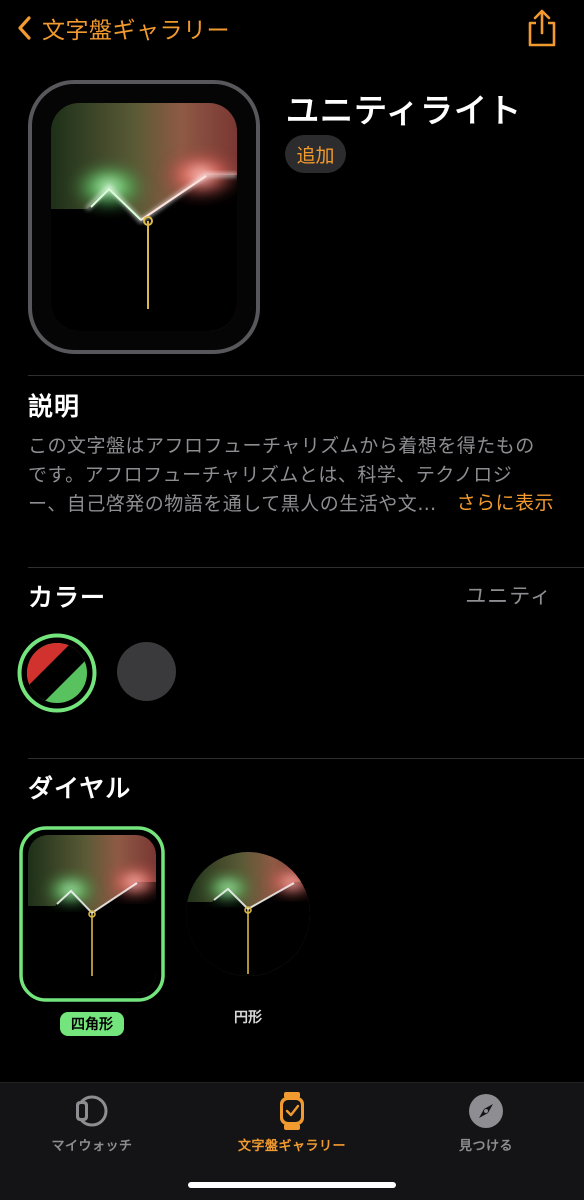 The height and width of the screenshot is (1200, 584). What do you see at coordinates (92, 1111) in the screenshot?
I see `watch-icon` at bounding box center [92, 1111].